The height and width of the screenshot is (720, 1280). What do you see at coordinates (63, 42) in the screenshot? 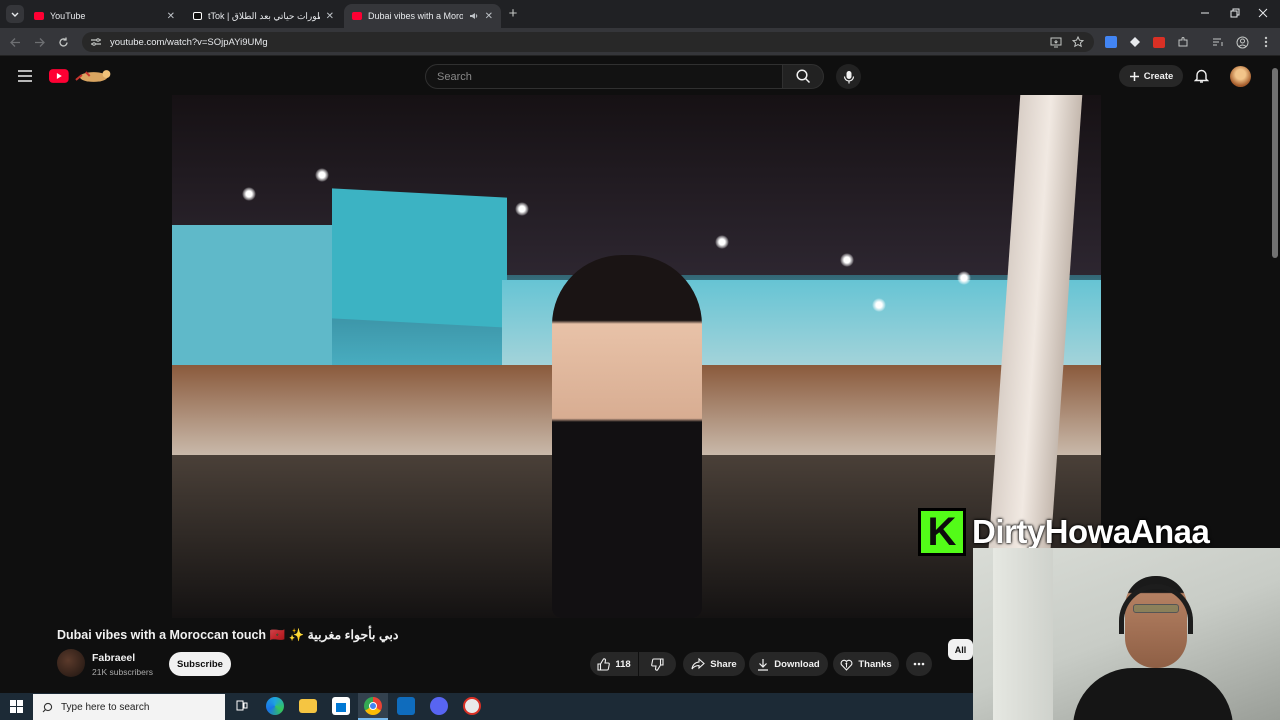
I see `reload-button` at bounding box center [63, 42].